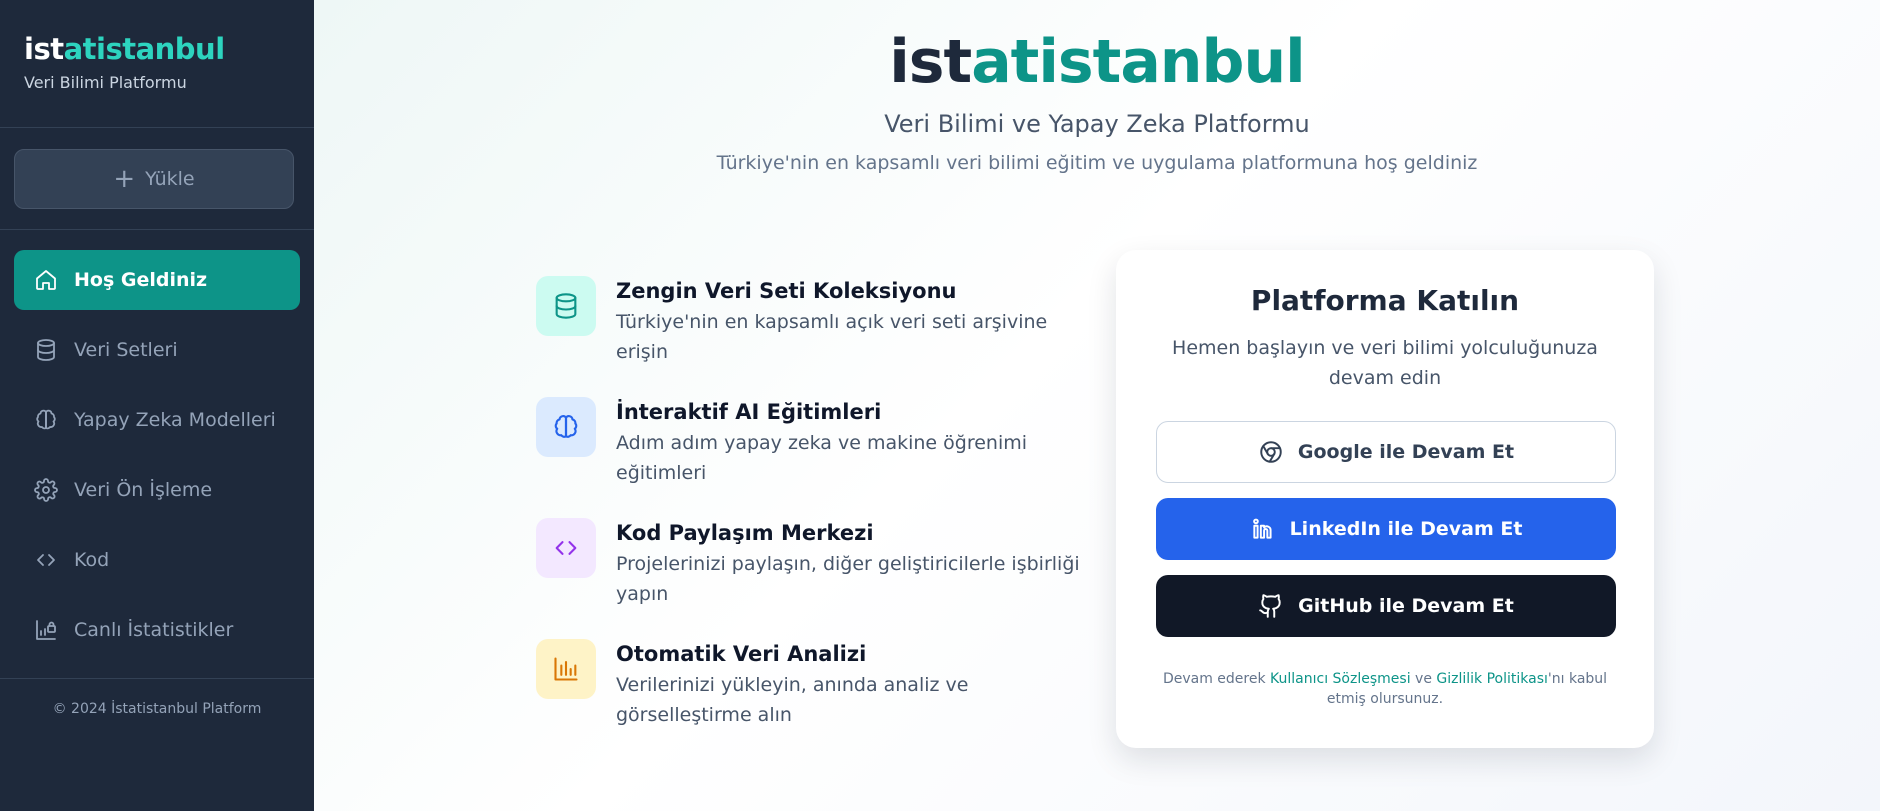 Image resolution: width=1880 pixels, height=811 pixels. Describe the element at coordinates (749, 412) in the screenshot. I see `feature-title: İnteraktif AI Eğitimleri` at that location.